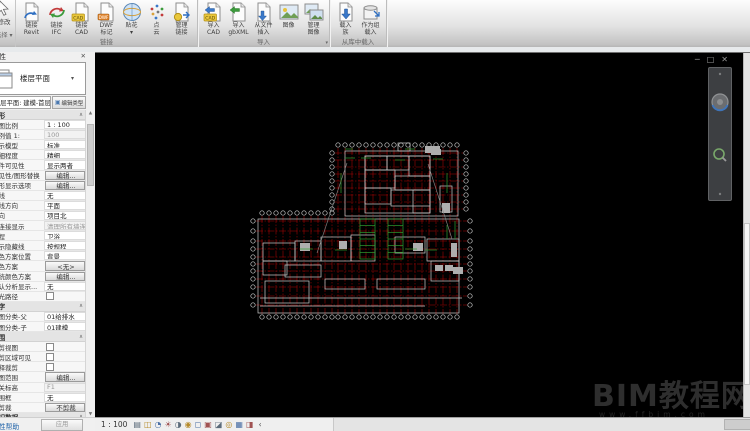 The width and height of the screenshot is (750, 431). Describe the element at coordinates (9, 426) in the screenshot. I see `properties-help-link: 属性帮助` at that location.